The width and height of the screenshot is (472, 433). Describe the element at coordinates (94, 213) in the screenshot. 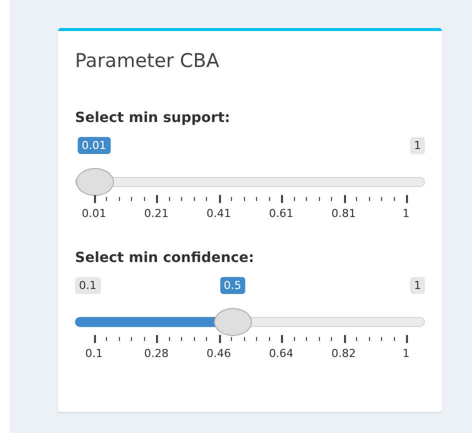

I see `tick-label: 0.01` at that location.